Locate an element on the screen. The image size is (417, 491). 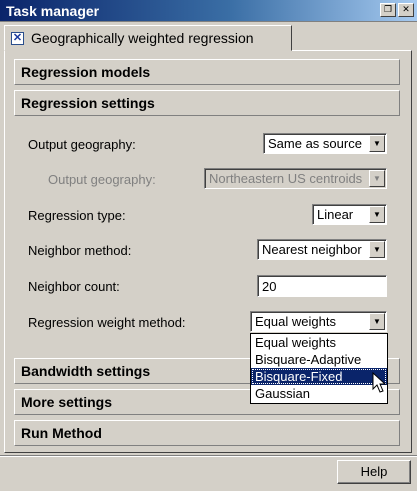
output-geography-label: Output geography: is located at coordinates (82, 144).